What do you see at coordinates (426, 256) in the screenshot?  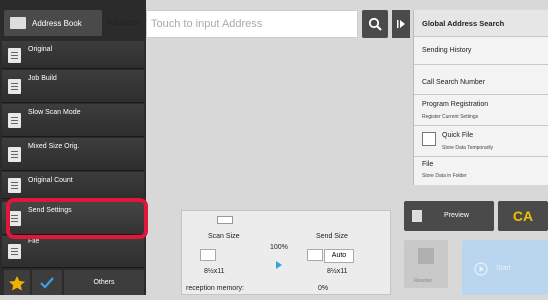 I see `resolve-icon` at bounding box center [426, 256].